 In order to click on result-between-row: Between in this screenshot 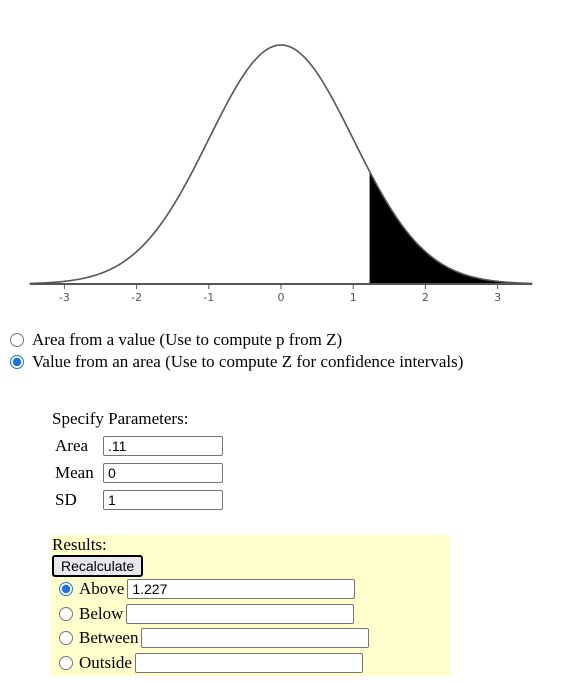, I will do `click(250, 638)`.